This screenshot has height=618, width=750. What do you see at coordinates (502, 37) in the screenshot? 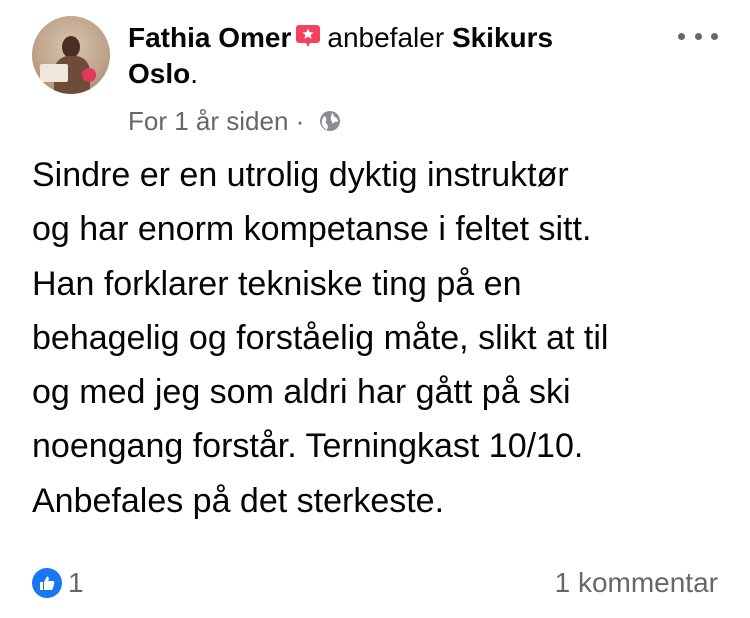
I see `page-name-link: Skikurs` at bounding box center [502, 37].